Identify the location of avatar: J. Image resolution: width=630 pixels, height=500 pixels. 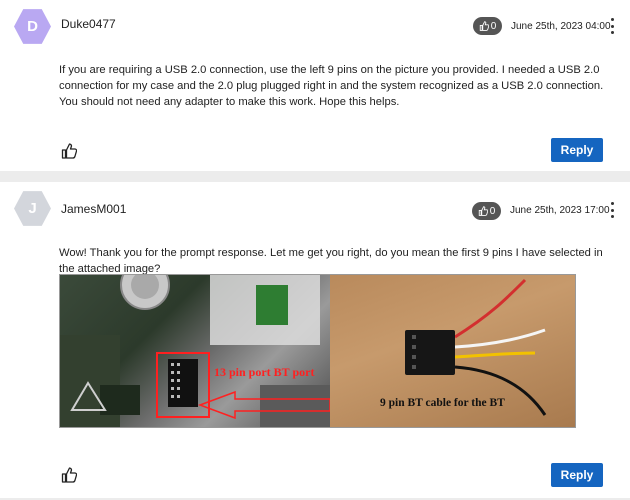
(32, 208).